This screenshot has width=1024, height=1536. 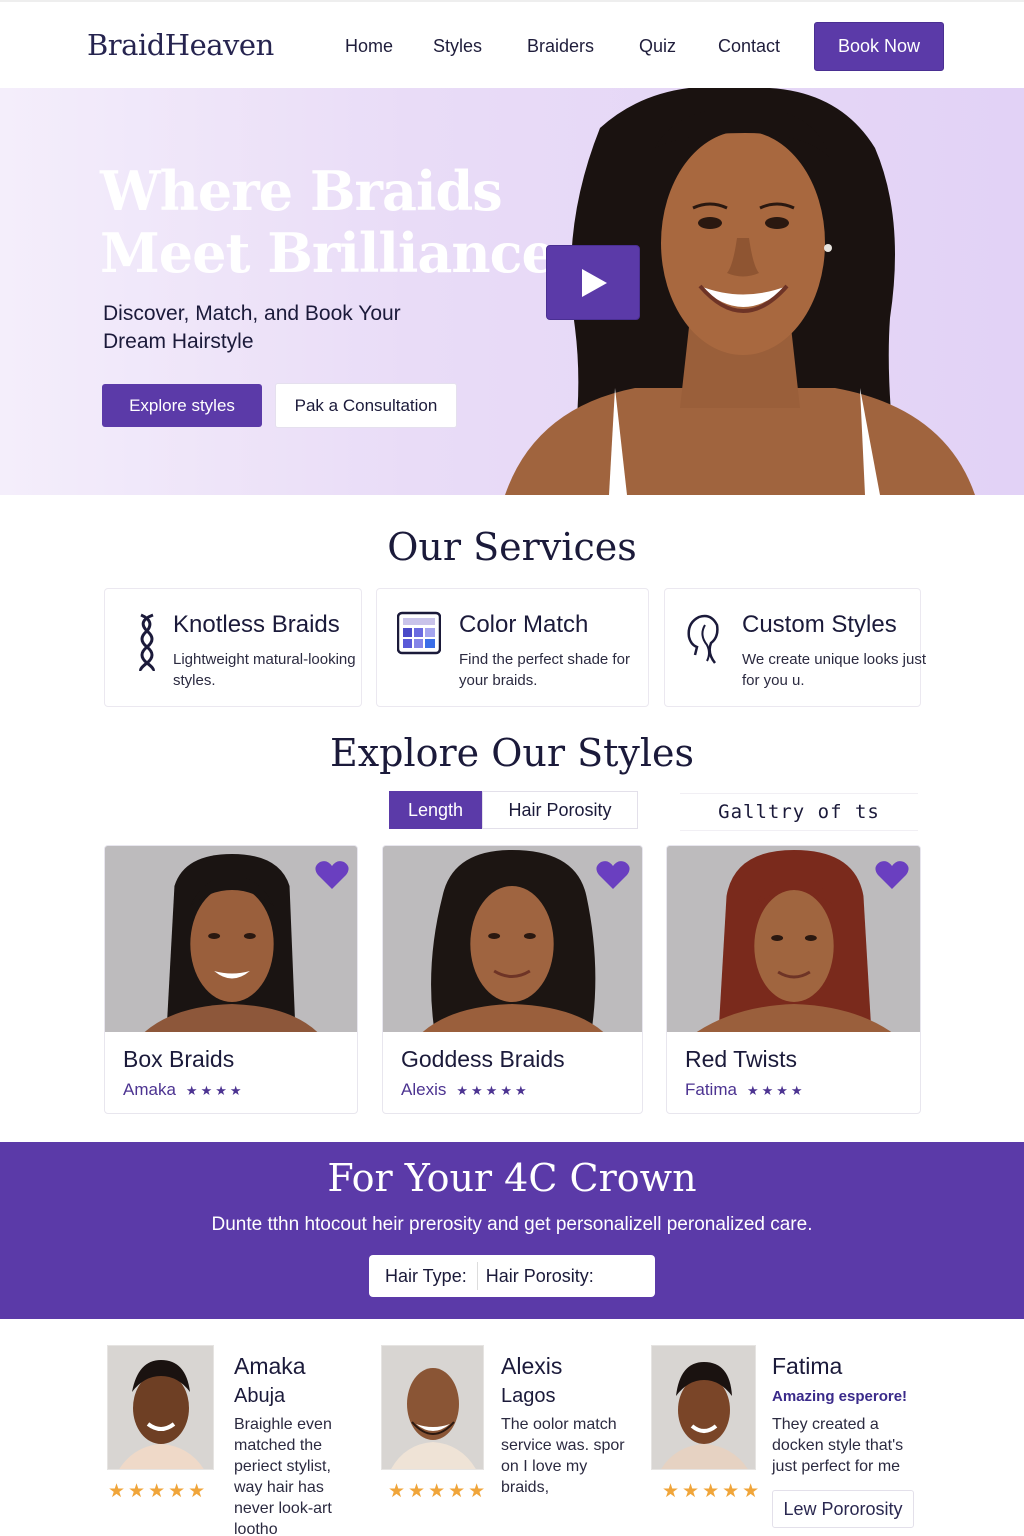 What do you see at coordinates (180, 45) in the screenshot?
I see `brand-logo: BraidHeaven` at bounding box center [180, 45].